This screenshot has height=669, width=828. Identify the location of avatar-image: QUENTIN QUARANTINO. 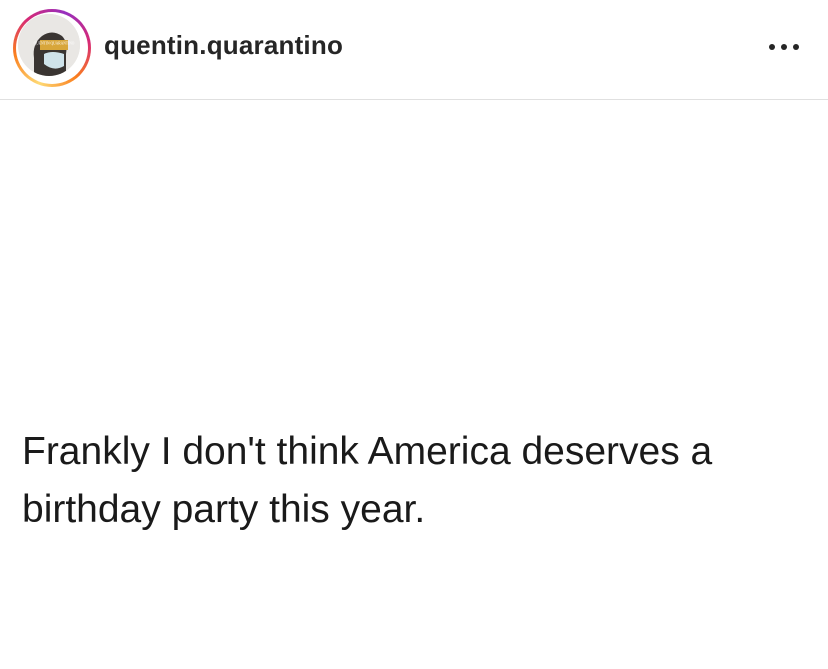
(49, 45).